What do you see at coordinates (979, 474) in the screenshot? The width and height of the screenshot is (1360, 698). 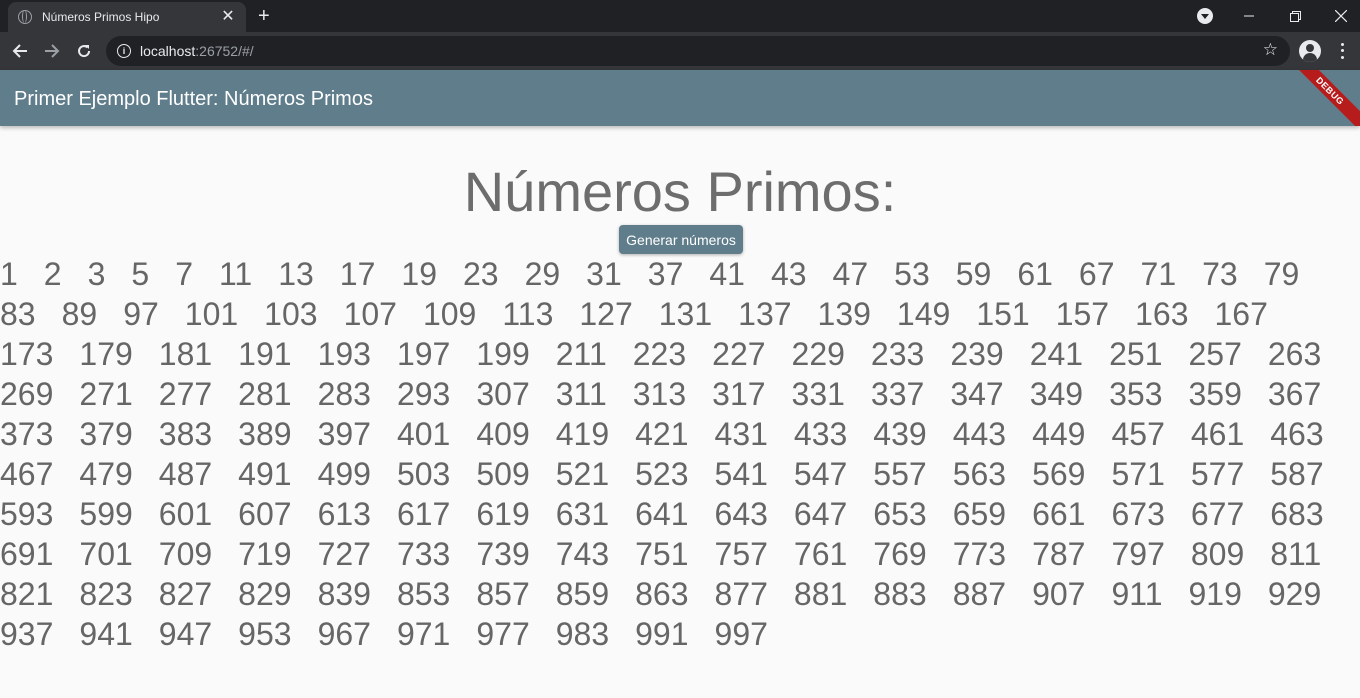 I see `prime-number: 563` at bounding box center [979, 474].